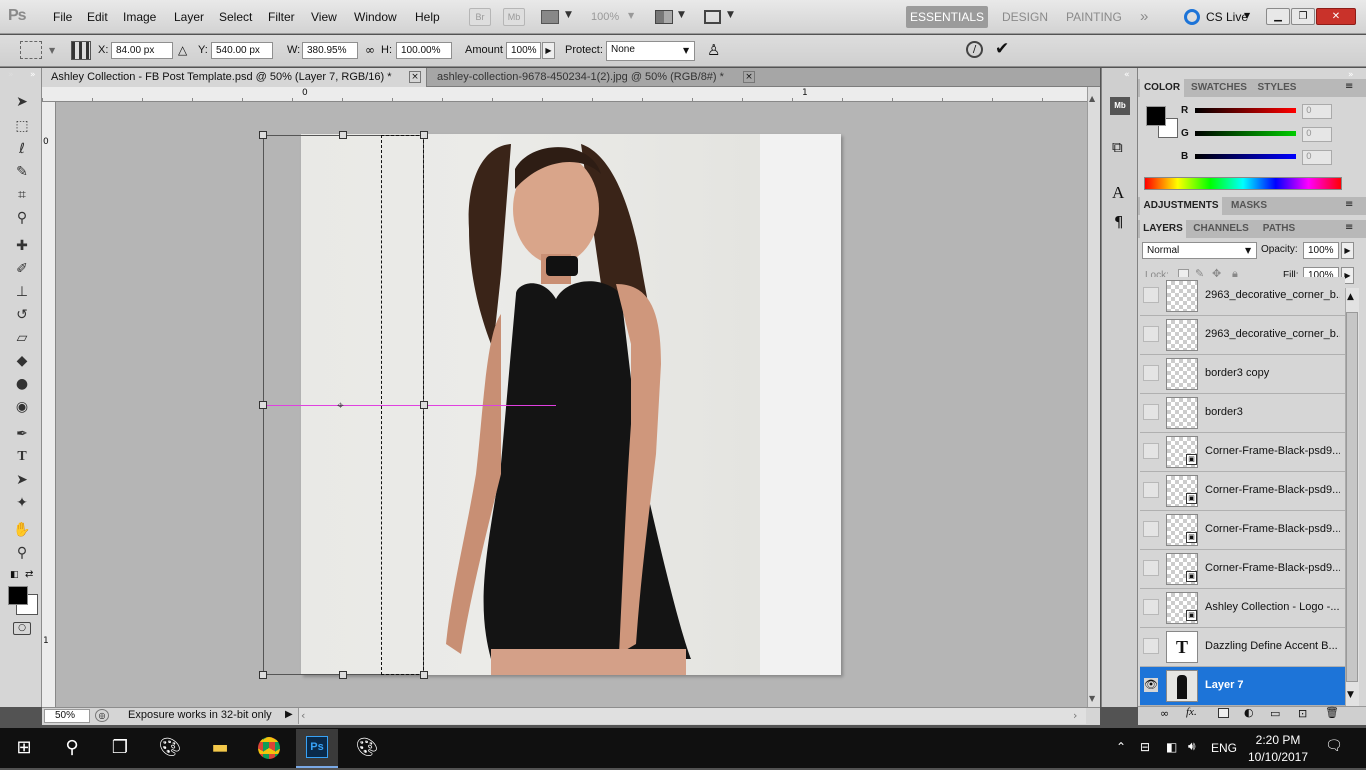 The height and width of the screenshot is (770, 1366). Describe the element at coordinates (22, 628) in the screenshot. I see `quick-mask-icon: ○` at that location.